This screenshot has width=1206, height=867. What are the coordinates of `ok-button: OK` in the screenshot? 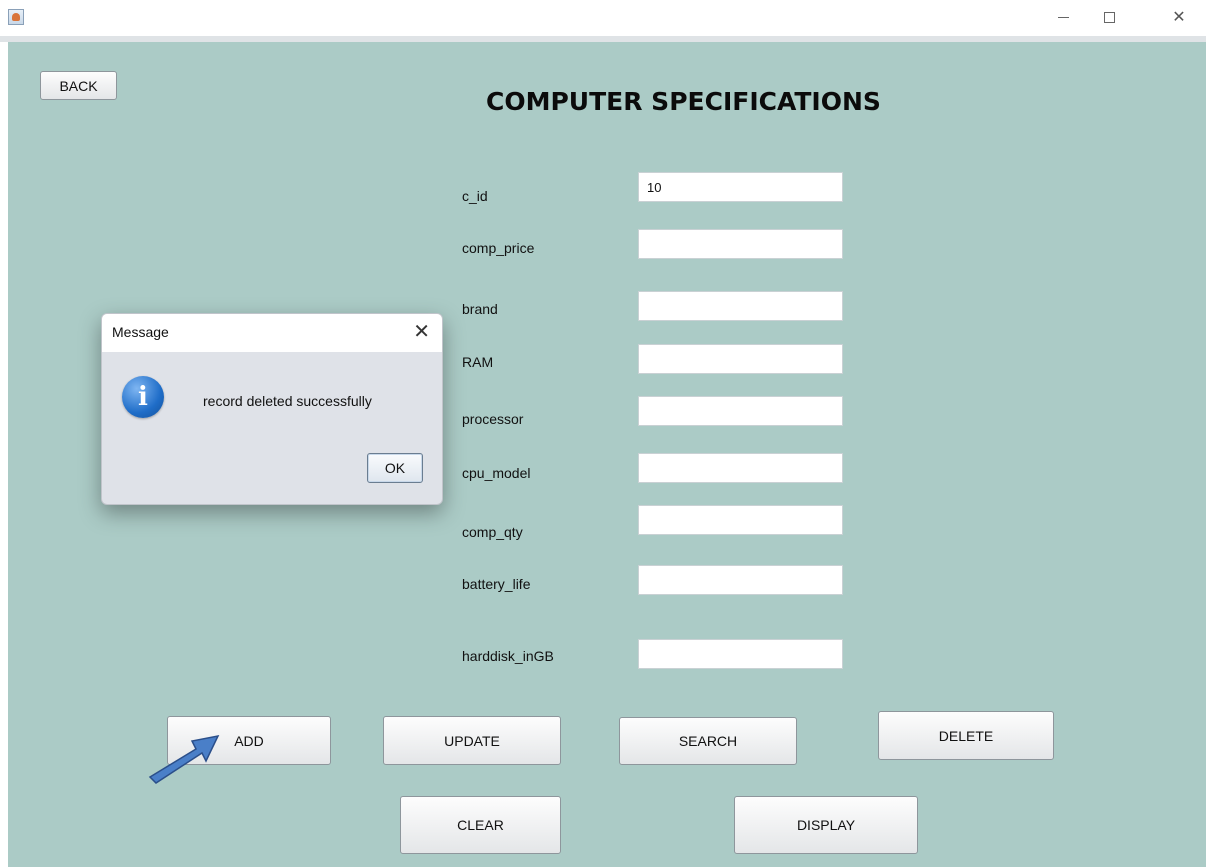 It's located at (395, 468).